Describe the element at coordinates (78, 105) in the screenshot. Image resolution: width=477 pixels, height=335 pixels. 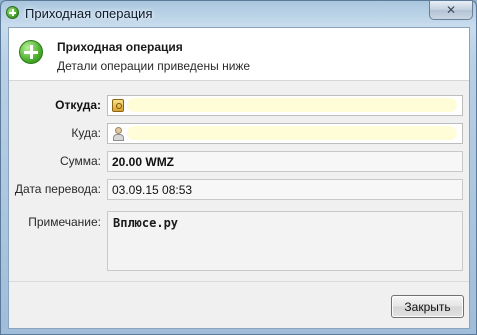
I see `from-label: Откуда:` at that location.